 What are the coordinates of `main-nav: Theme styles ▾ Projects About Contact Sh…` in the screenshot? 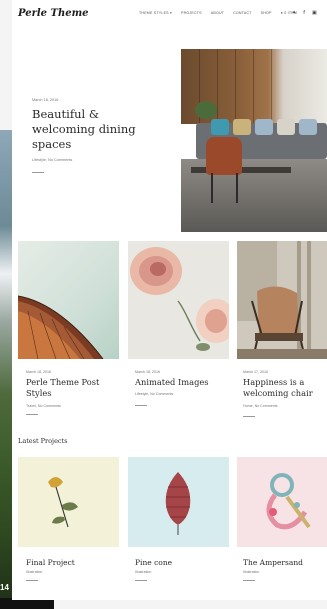 It's located at (218, 13).